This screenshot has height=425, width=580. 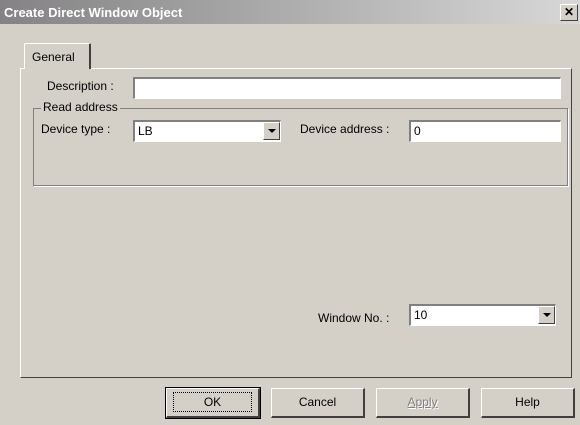 What do you see at coordinates (207, 131) in the screenshot?
I see `device-type-select: LB` at bounding box center [207, 131].